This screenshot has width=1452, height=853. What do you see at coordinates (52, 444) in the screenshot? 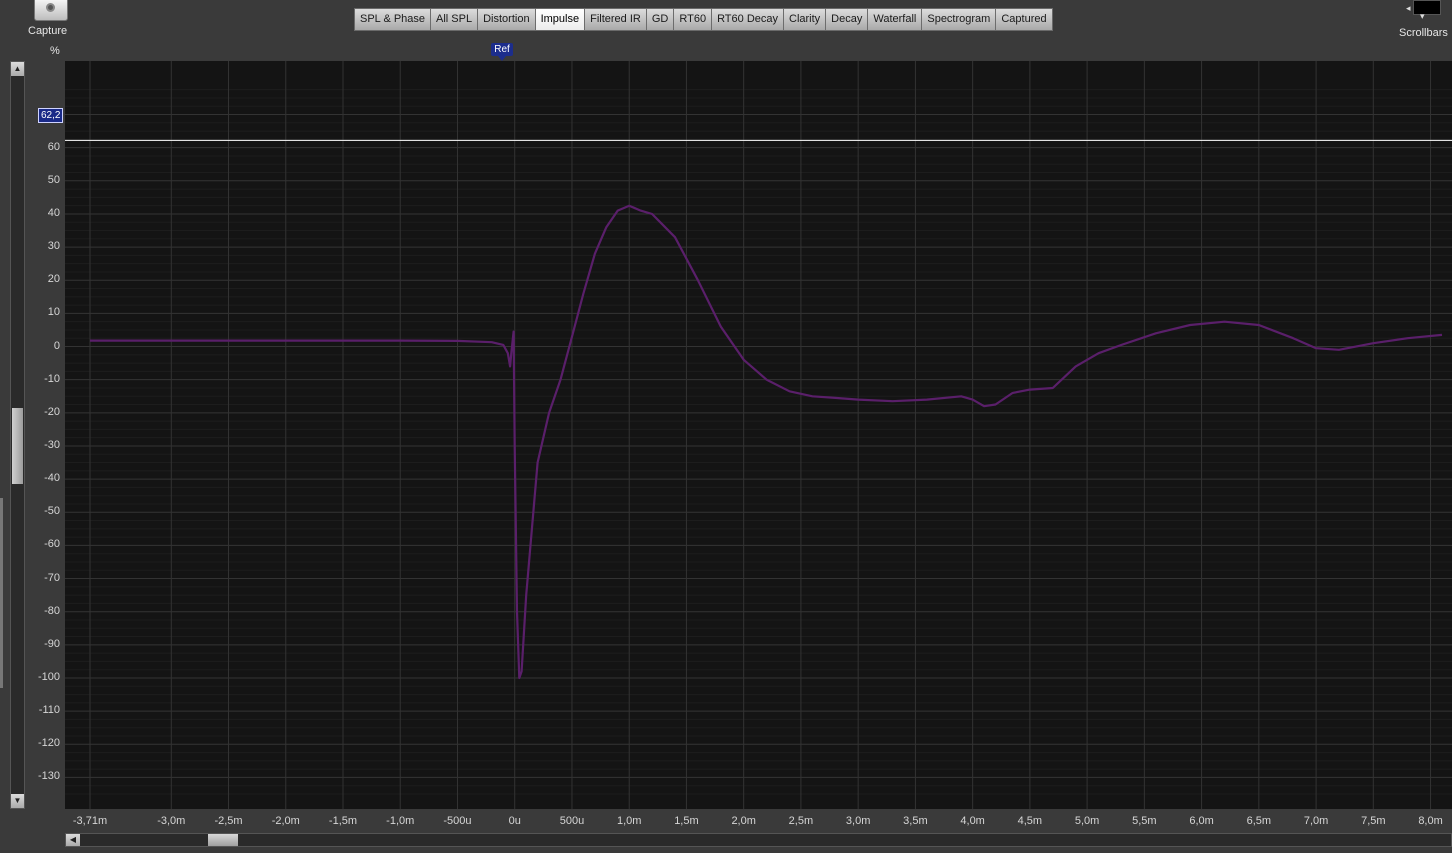
I see `y-tick-label: -30` at bounding box center [52, 444].